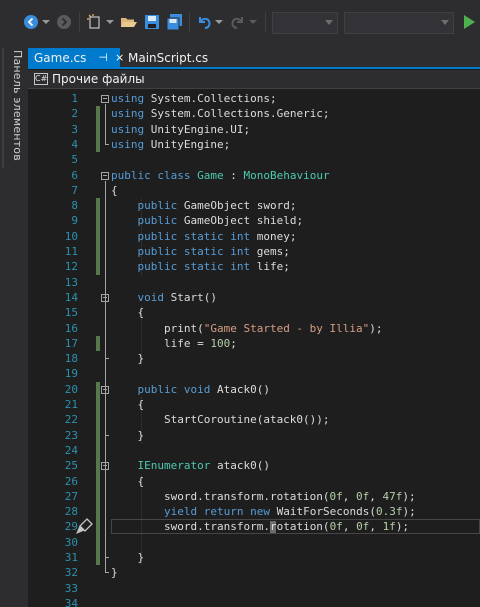 The image size is (480, 607). I want to click on code-text: sword.transform.rotation(0f, 0f, 1f);, so click(260, 527).